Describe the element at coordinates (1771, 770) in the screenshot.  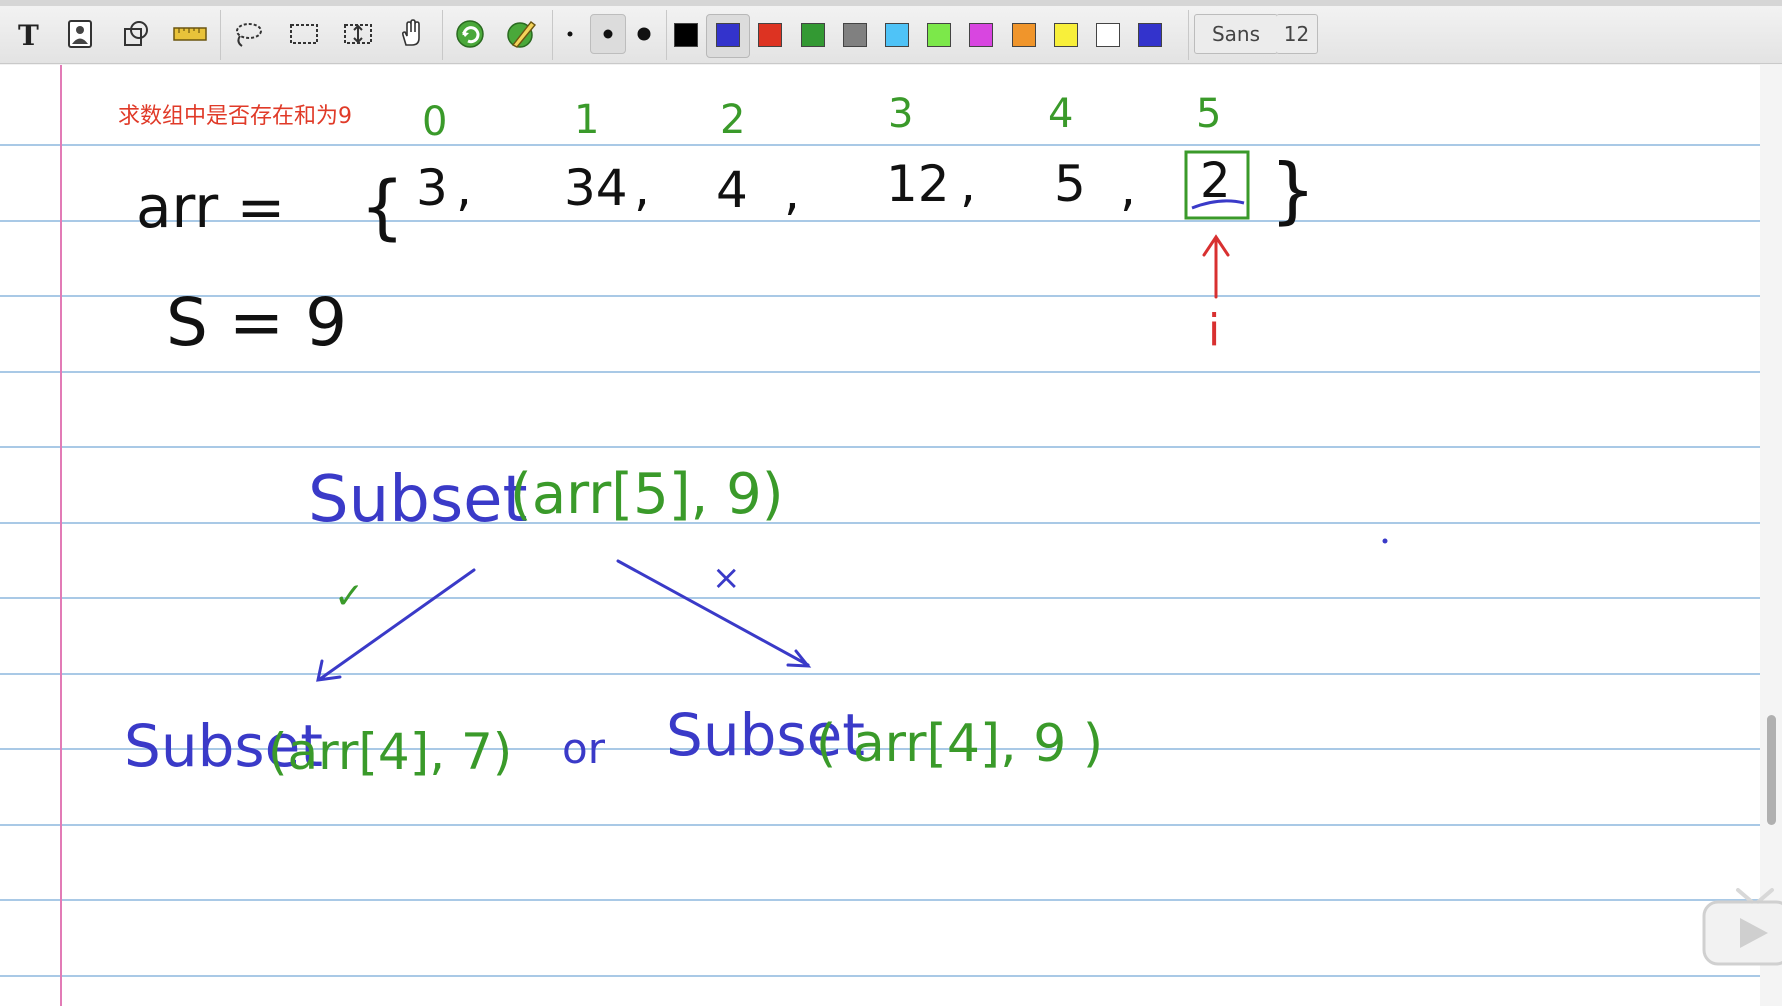
I see `scrollbar-thumb` at that location.